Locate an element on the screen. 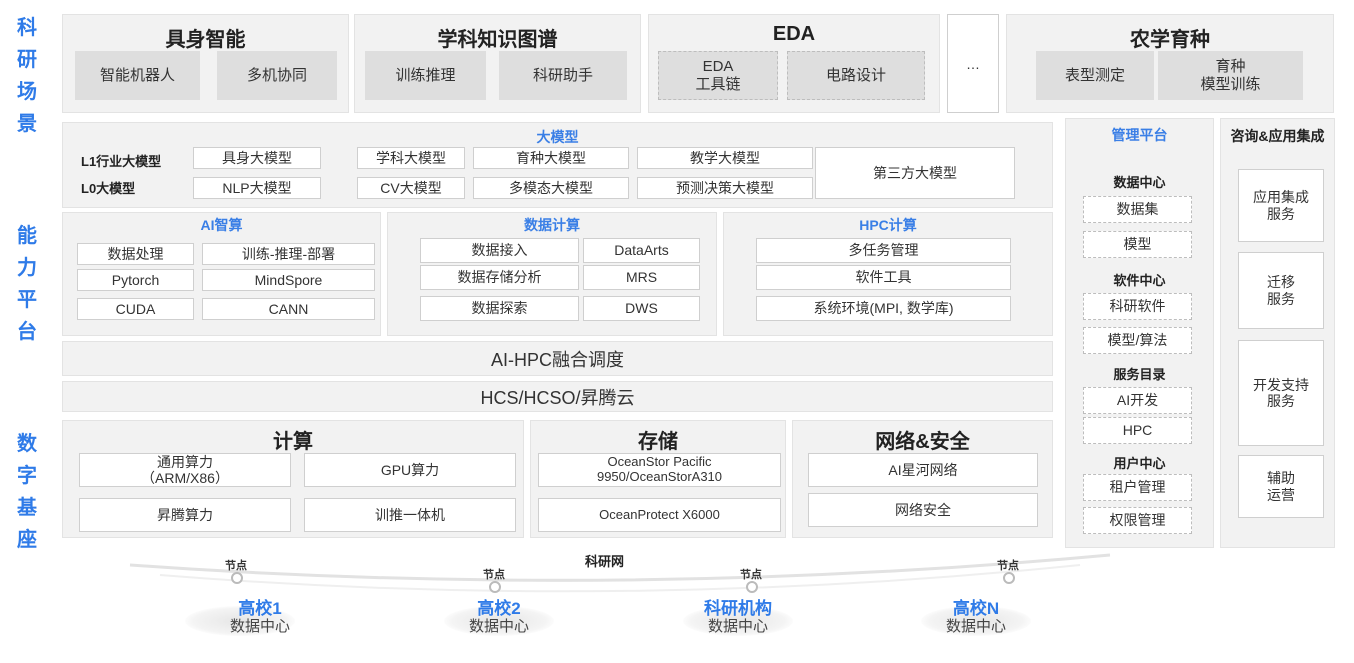  research-network-label: 科研网 is located at coordinates (605, 561).